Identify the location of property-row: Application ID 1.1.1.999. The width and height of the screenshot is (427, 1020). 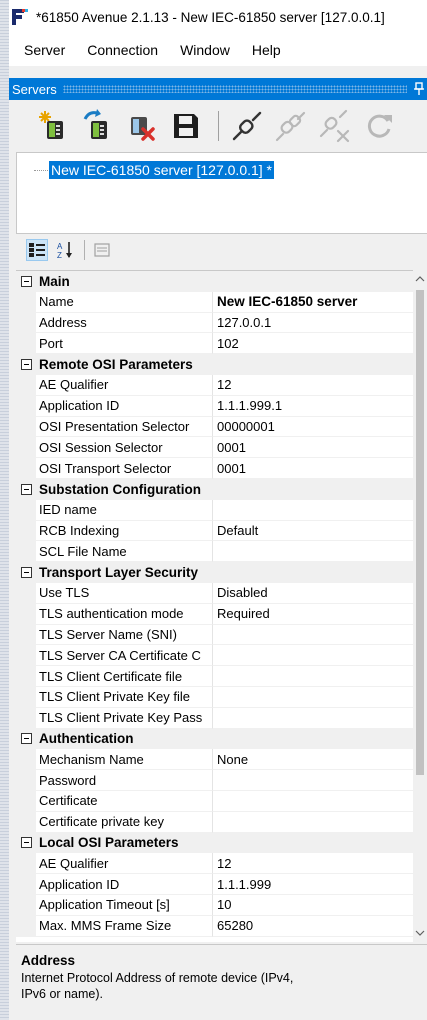
(214, 884).